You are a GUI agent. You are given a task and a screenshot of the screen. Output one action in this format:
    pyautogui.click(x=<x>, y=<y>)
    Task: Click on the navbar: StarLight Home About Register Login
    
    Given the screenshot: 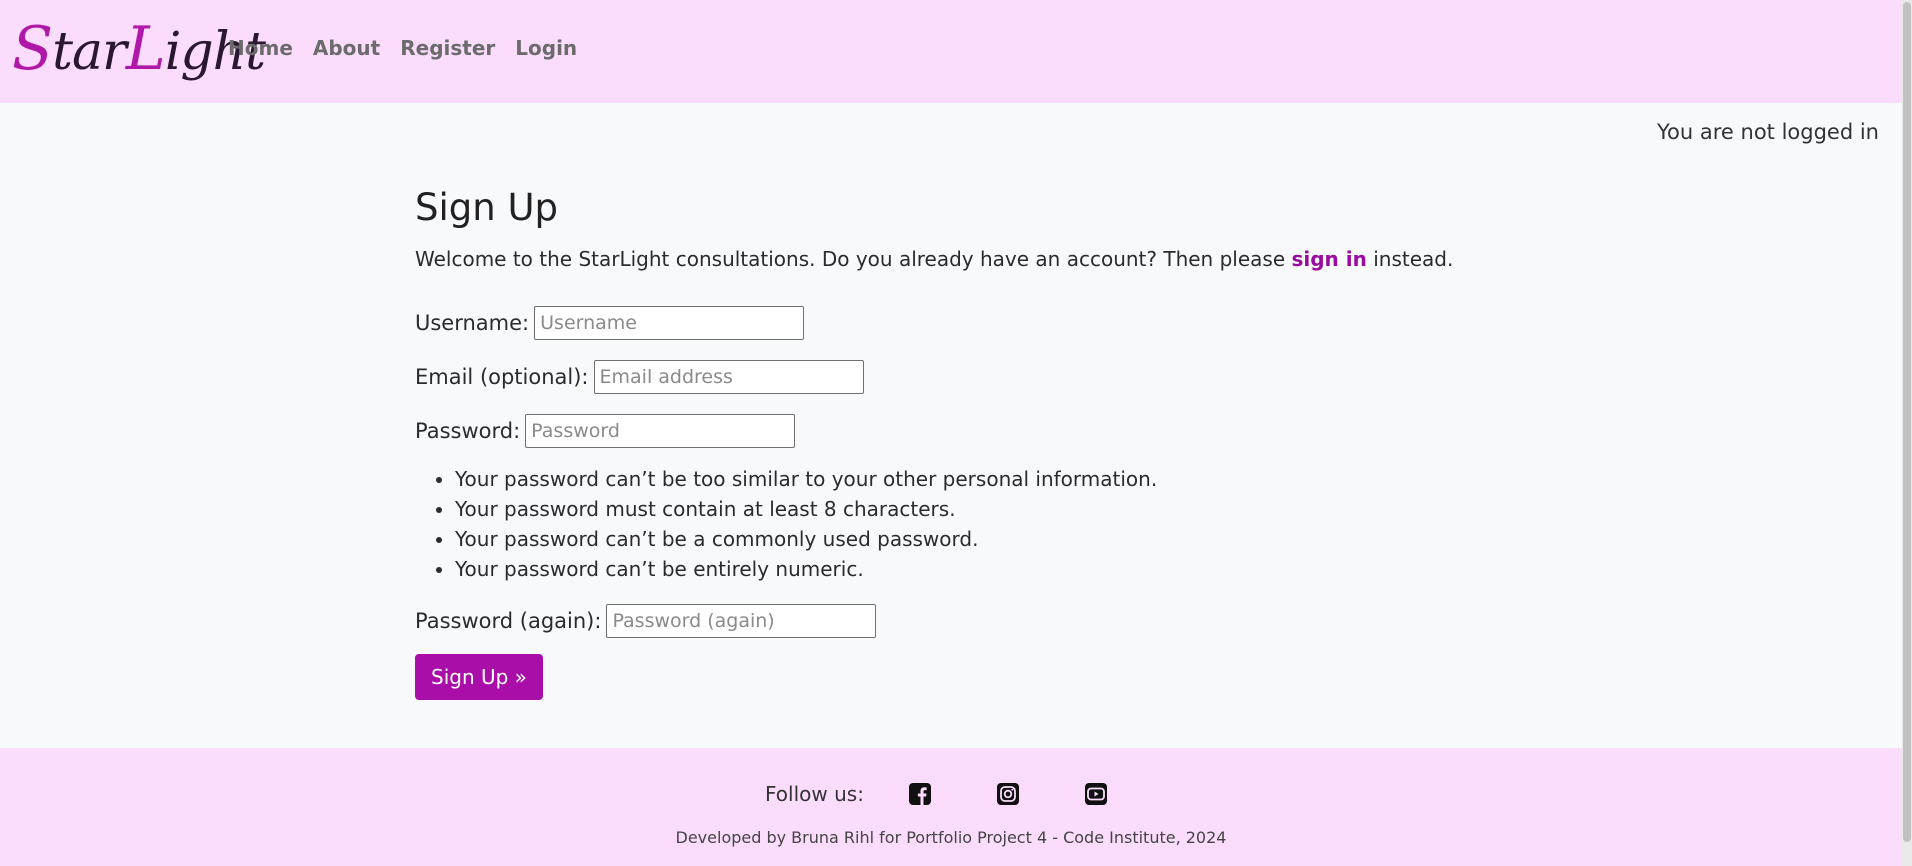 What is the action you would take?
    pyautogui.click(x=951, y=51)
    